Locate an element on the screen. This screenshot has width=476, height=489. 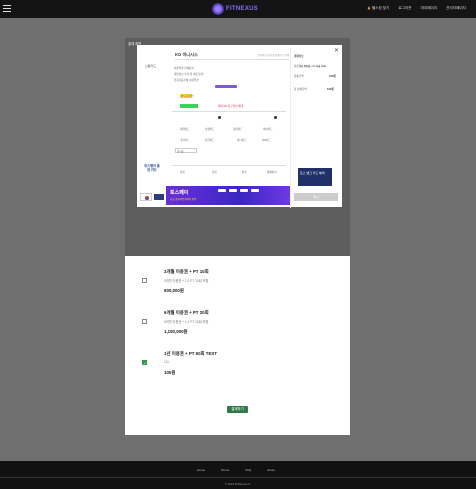
top-bar: FITNEXUS 헬스장 찾기 로그아웃 마이페이지 관리자페이지 is located at coordinates (238, 9).